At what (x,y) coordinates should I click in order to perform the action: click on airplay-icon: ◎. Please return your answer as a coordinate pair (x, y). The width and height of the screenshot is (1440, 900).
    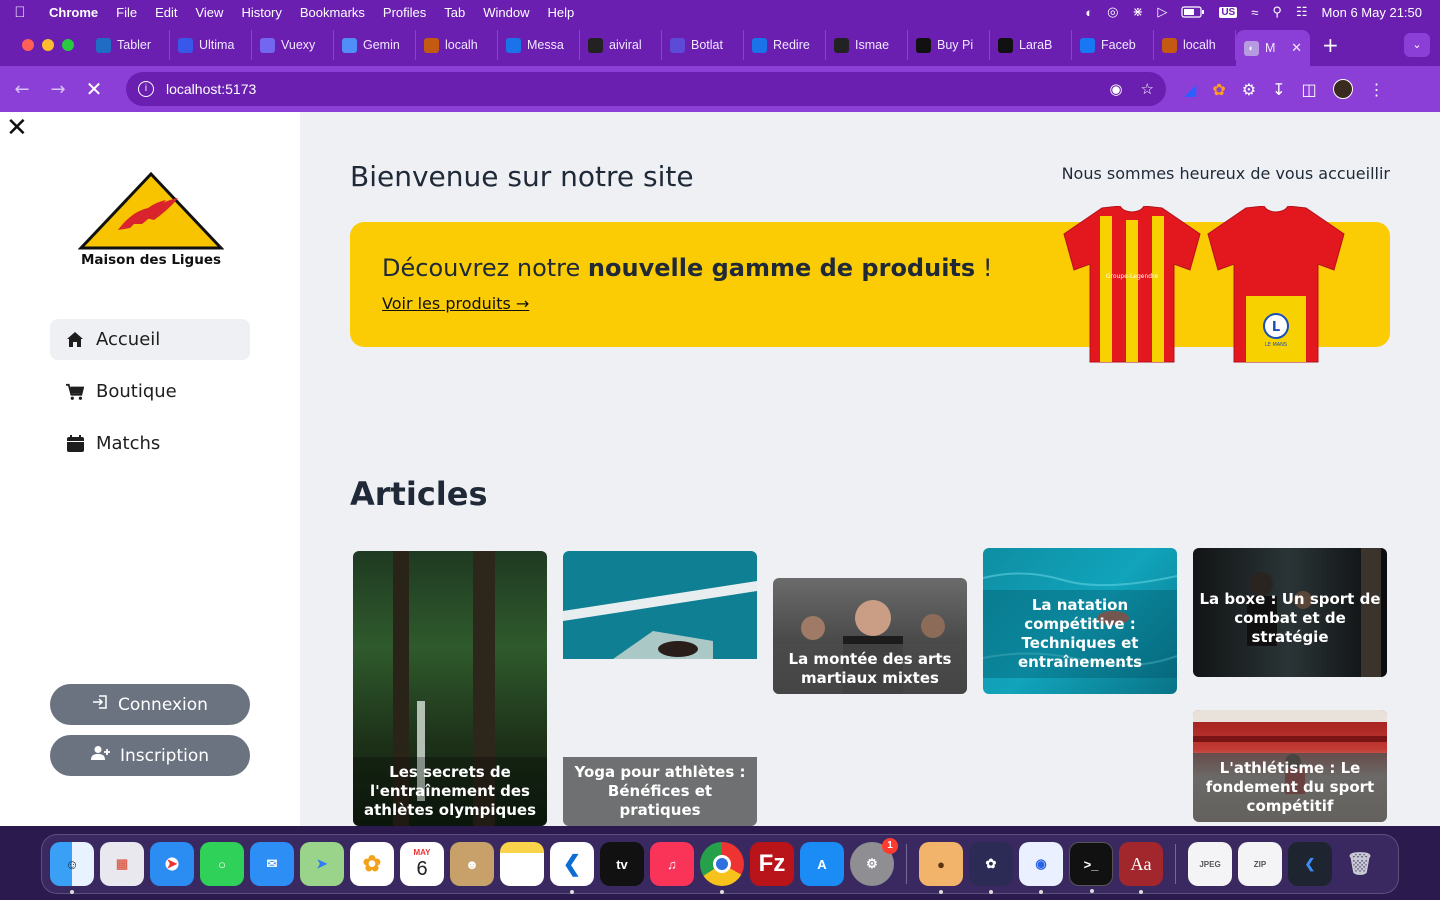
    Looking at the image, I should click on (1112, 12).